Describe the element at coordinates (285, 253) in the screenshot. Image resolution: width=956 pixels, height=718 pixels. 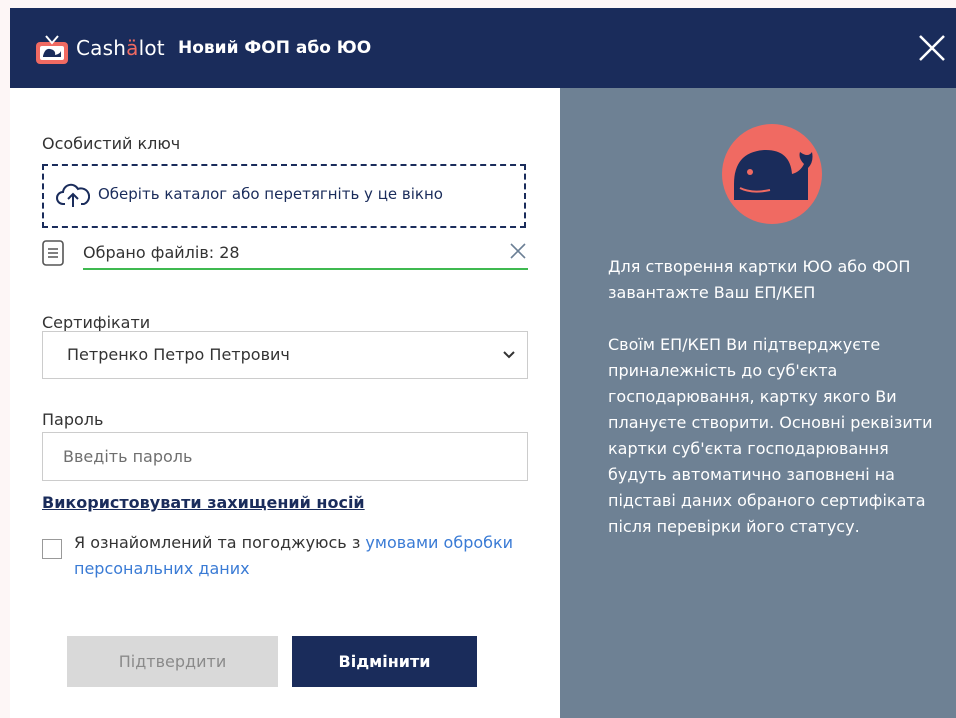
I see `selected-files-row: Обрано файлів: 28` at that location.